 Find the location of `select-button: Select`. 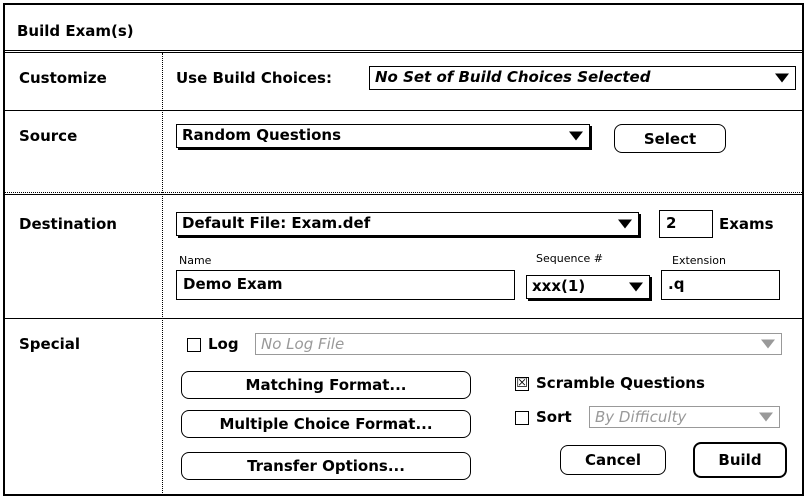

select-button: Select is located at coordinates (670, 138).